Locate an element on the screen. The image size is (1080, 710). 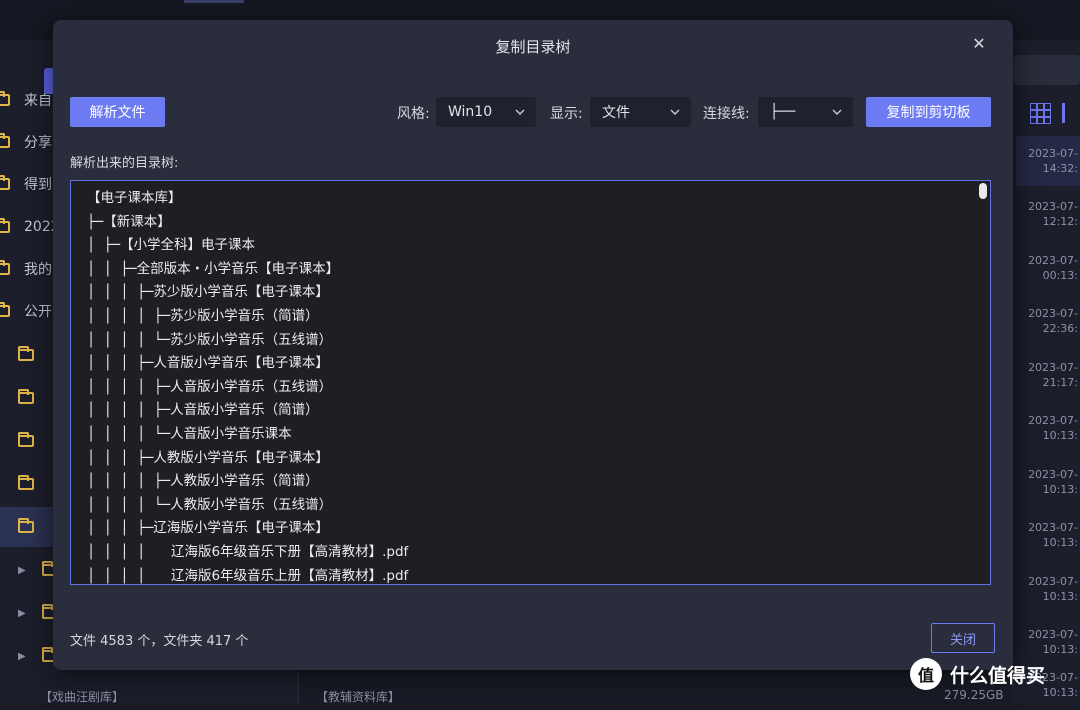
dialog-title: 复制目录树 is located at coordinates (533, 47).